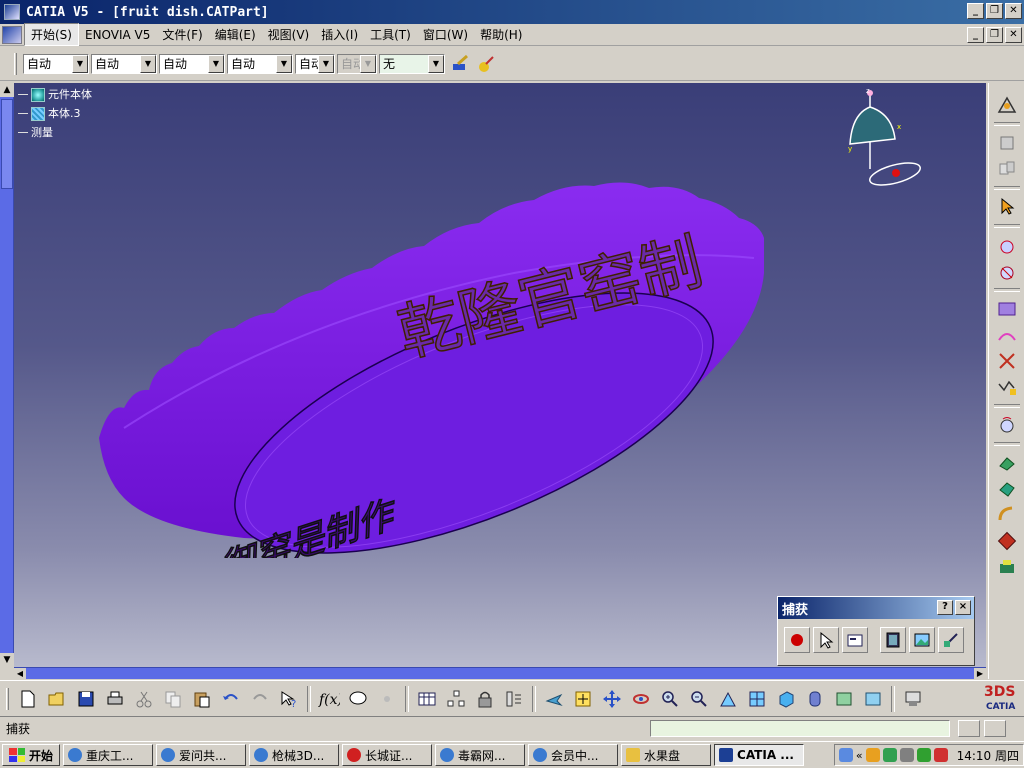  I want to click on line-type-combo: 自动 ▼, so click(260, 63).